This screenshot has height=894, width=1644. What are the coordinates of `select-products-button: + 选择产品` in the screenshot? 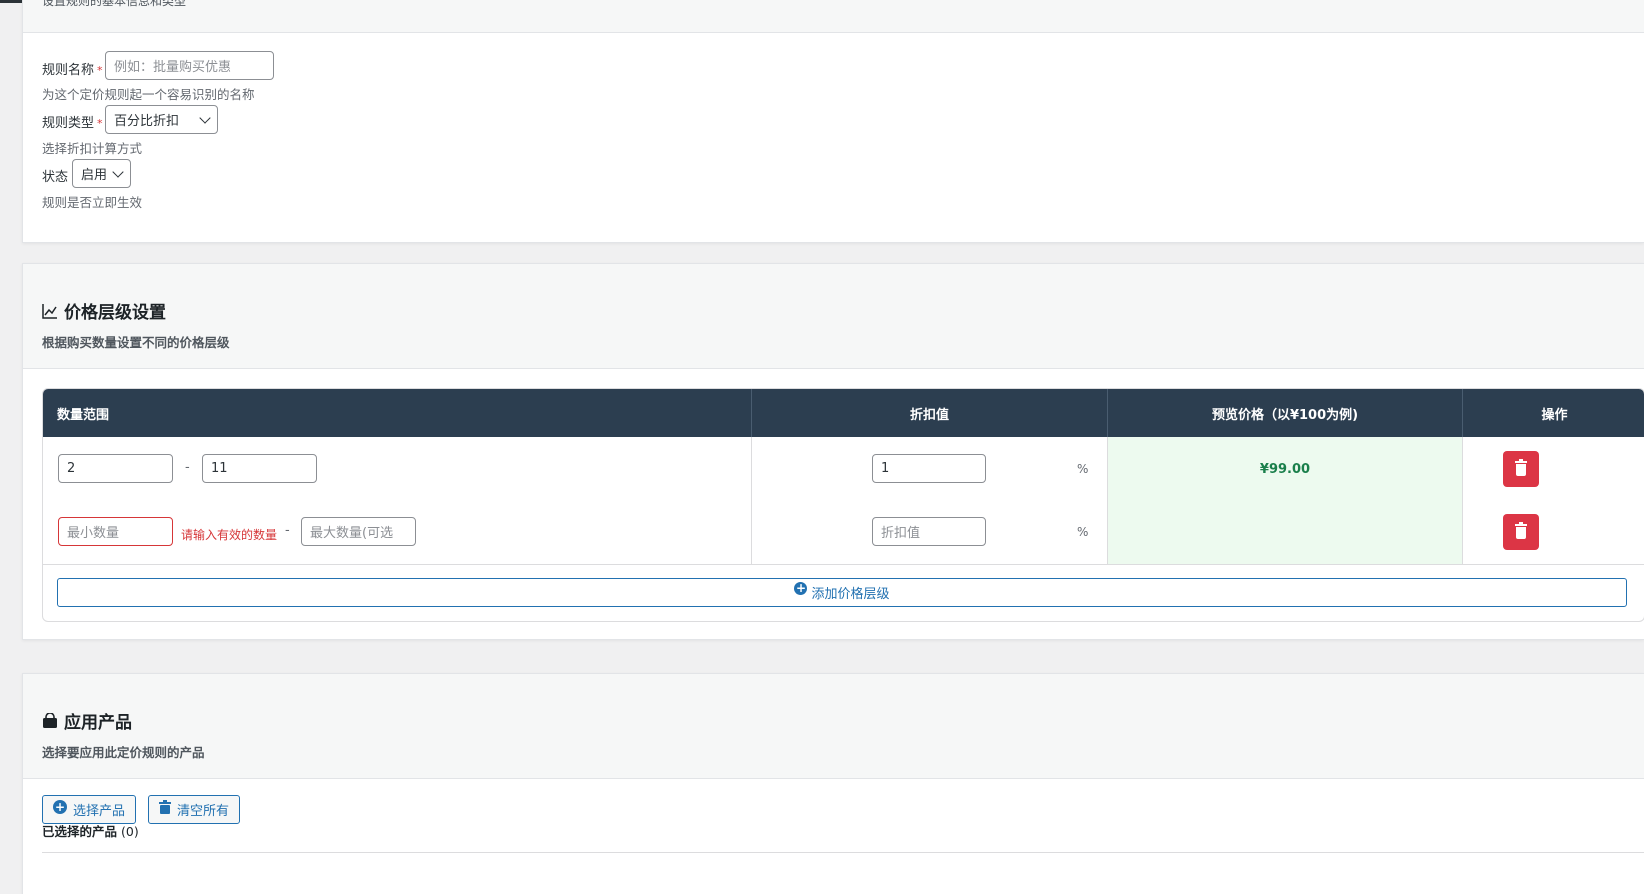 It's located at (89, 809).